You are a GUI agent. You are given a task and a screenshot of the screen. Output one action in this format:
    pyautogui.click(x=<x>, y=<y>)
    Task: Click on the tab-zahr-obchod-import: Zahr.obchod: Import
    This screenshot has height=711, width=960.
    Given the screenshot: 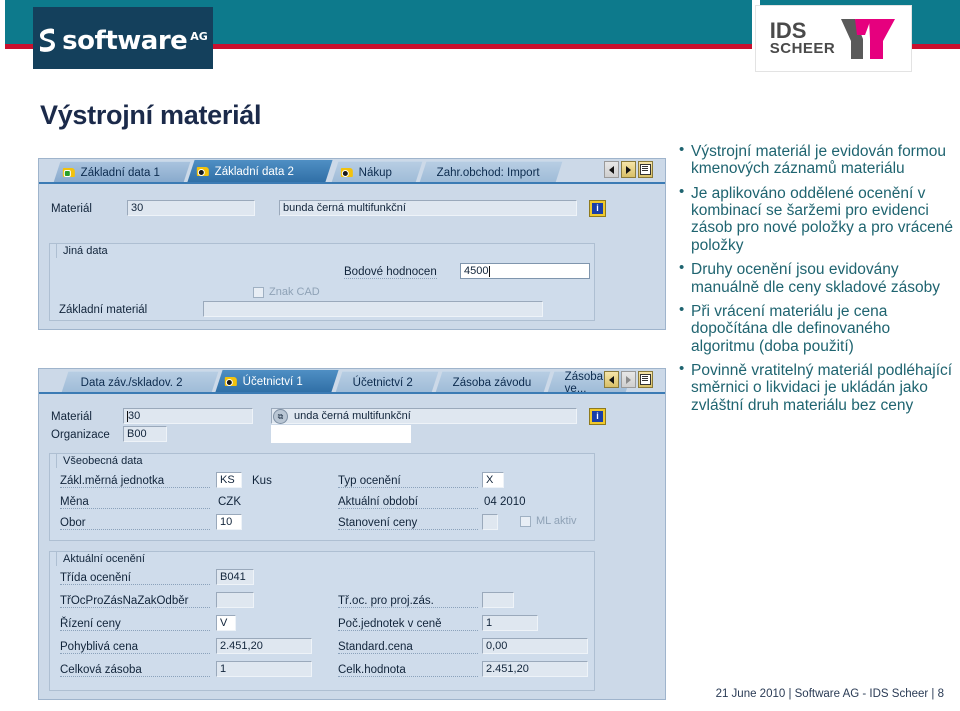 What is the action you would take?
    pyautogui.click(x=491, y=172)
    